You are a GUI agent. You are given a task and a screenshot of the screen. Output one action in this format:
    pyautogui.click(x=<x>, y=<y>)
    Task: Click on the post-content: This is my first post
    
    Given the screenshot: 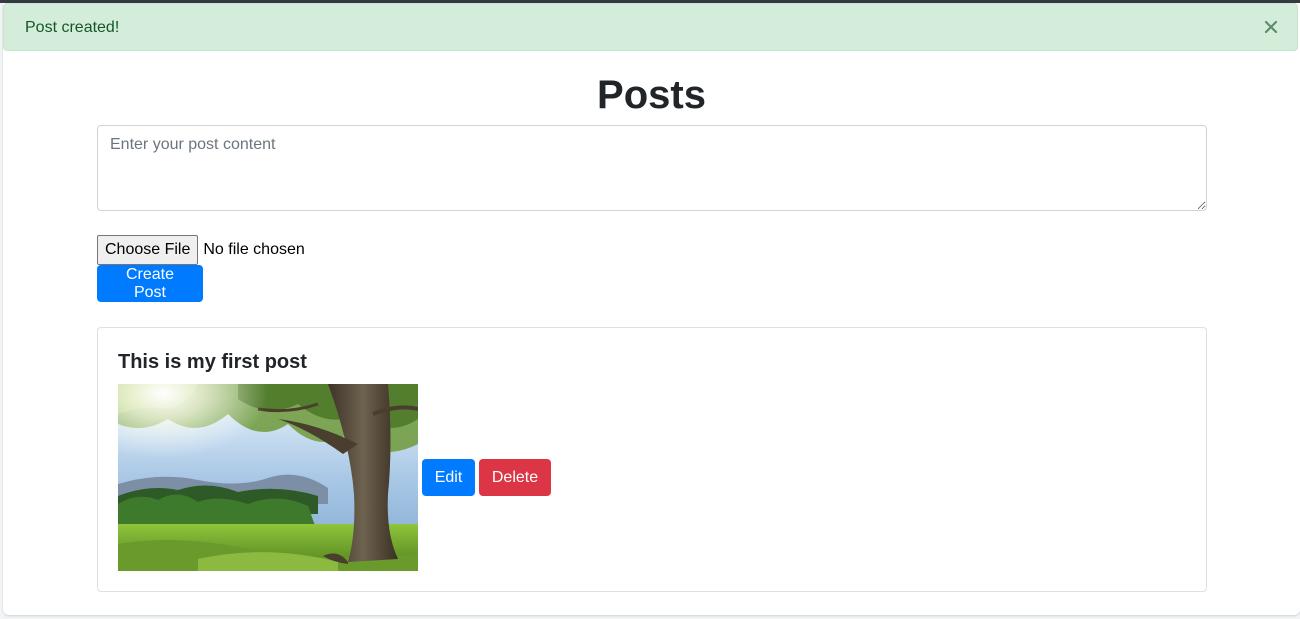 What is the action you would take?
    pyautogui.click(x=212, y=362)
    